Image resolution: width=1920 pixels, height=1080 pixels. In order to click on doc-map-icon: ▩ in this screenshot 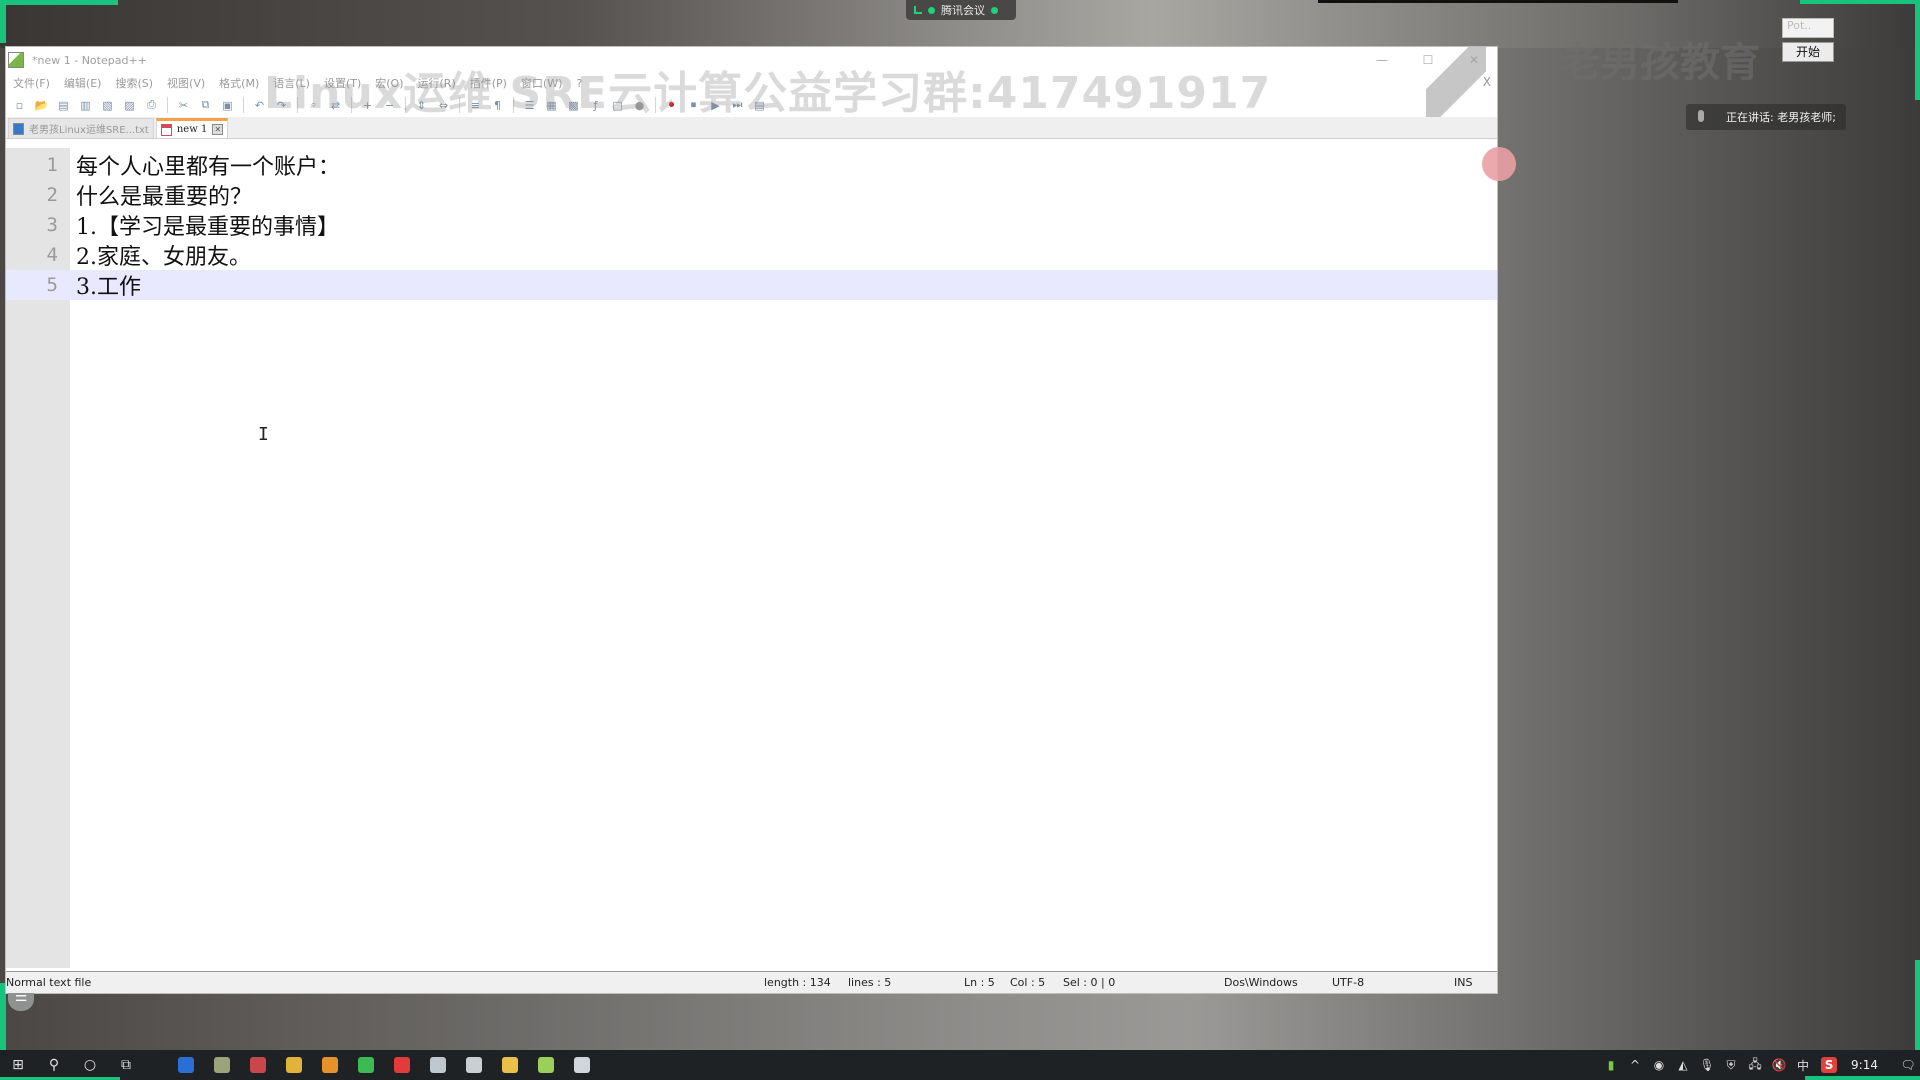, I will do `click(573, 105)`.